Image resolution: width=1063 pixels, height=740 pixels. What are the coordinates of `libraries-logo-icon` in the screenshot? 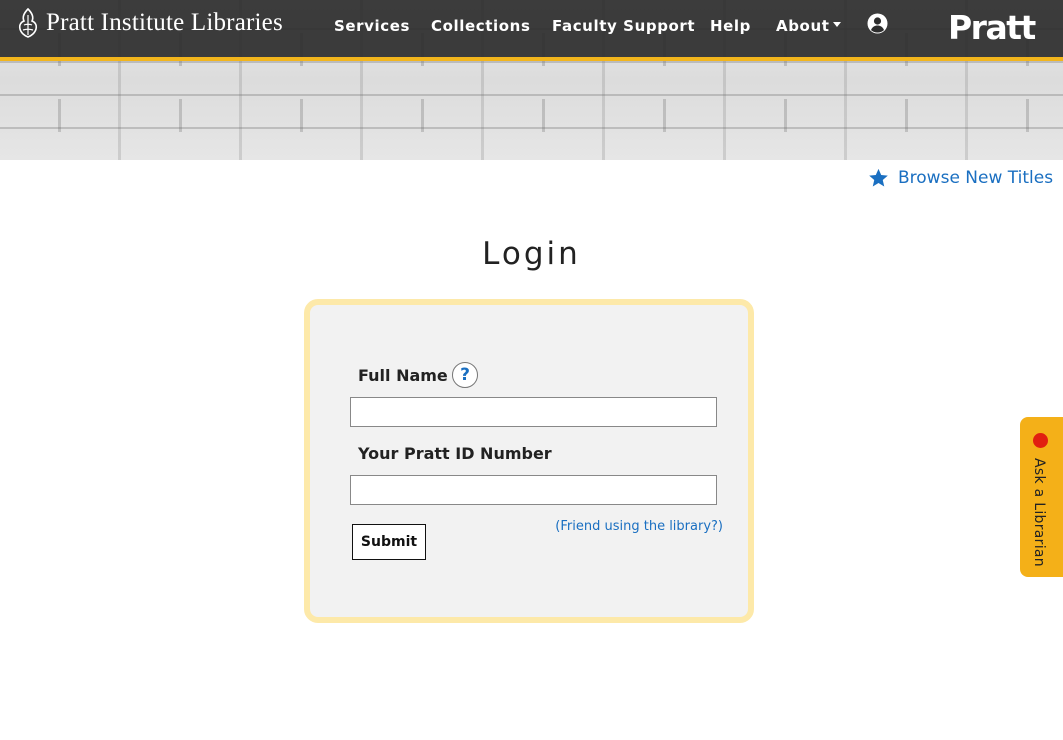 It's located at (28, 22).